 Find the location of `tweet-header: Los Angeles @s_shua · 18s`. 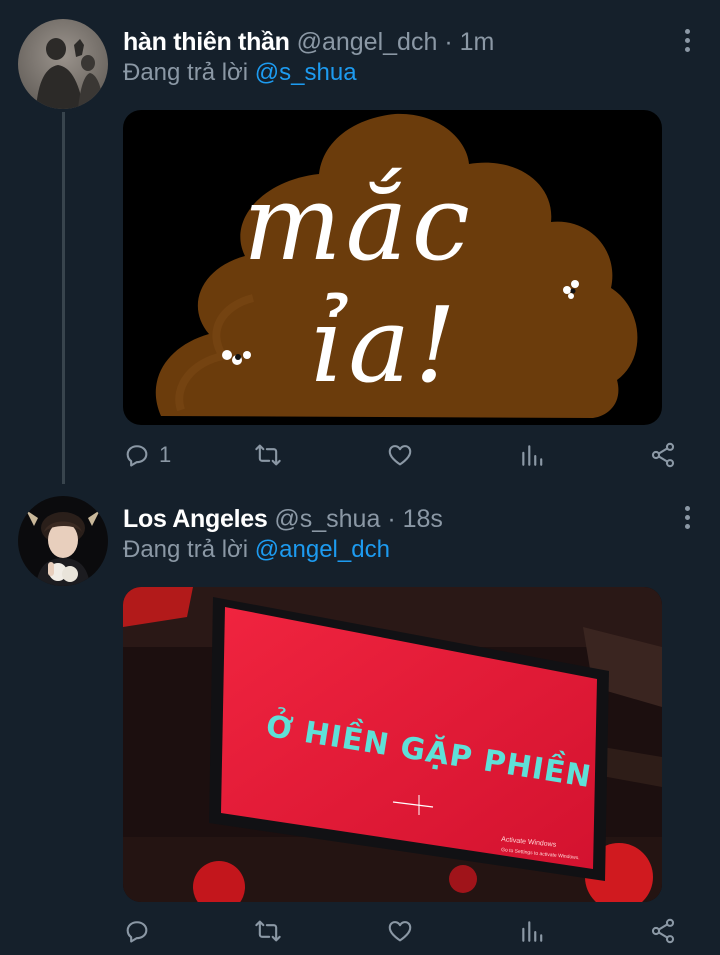

tweet-header: Los Angeles @s_shua · 18s is located at coordinates (283, 519).